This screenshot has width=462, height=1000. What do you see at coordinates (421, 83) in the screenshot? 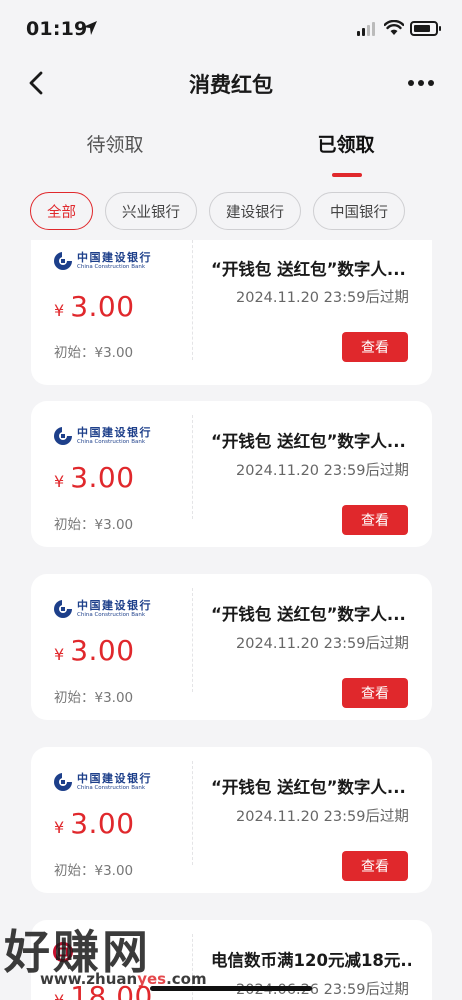
I see `more-options-icon` at bounding box center [421, 83].